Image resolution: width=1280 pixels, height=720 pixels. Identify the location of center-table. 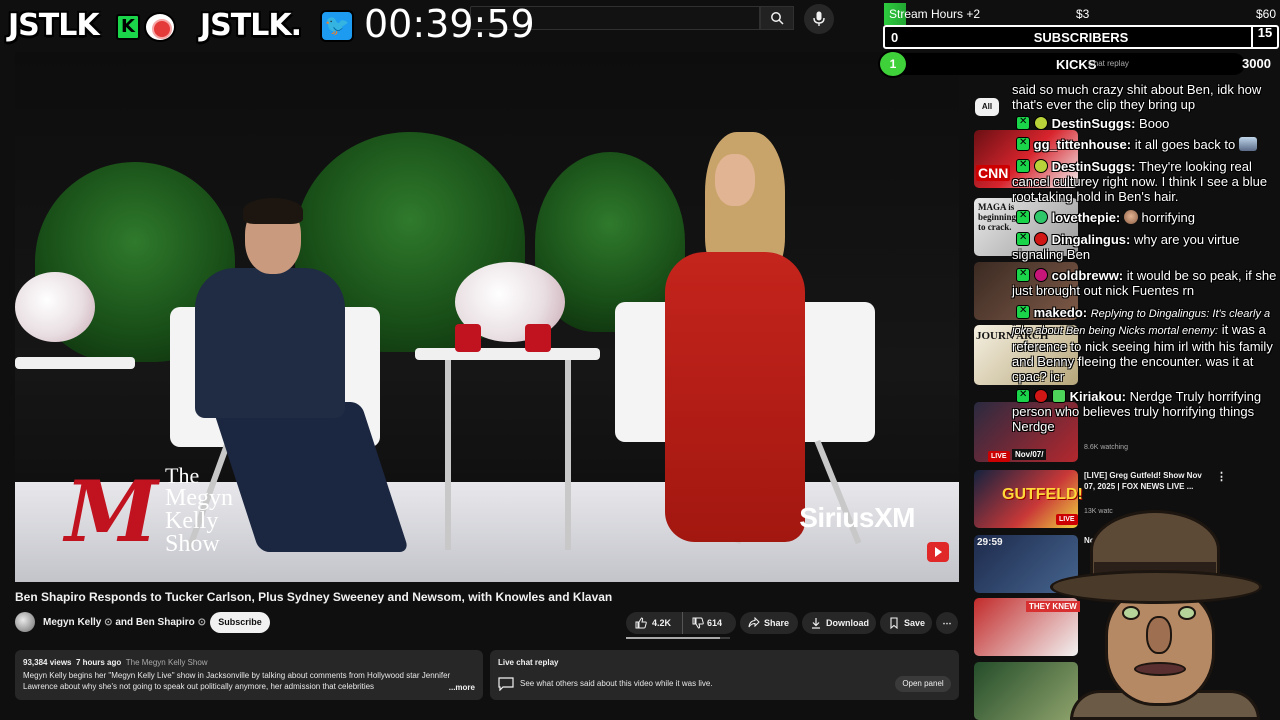
(507, 354).